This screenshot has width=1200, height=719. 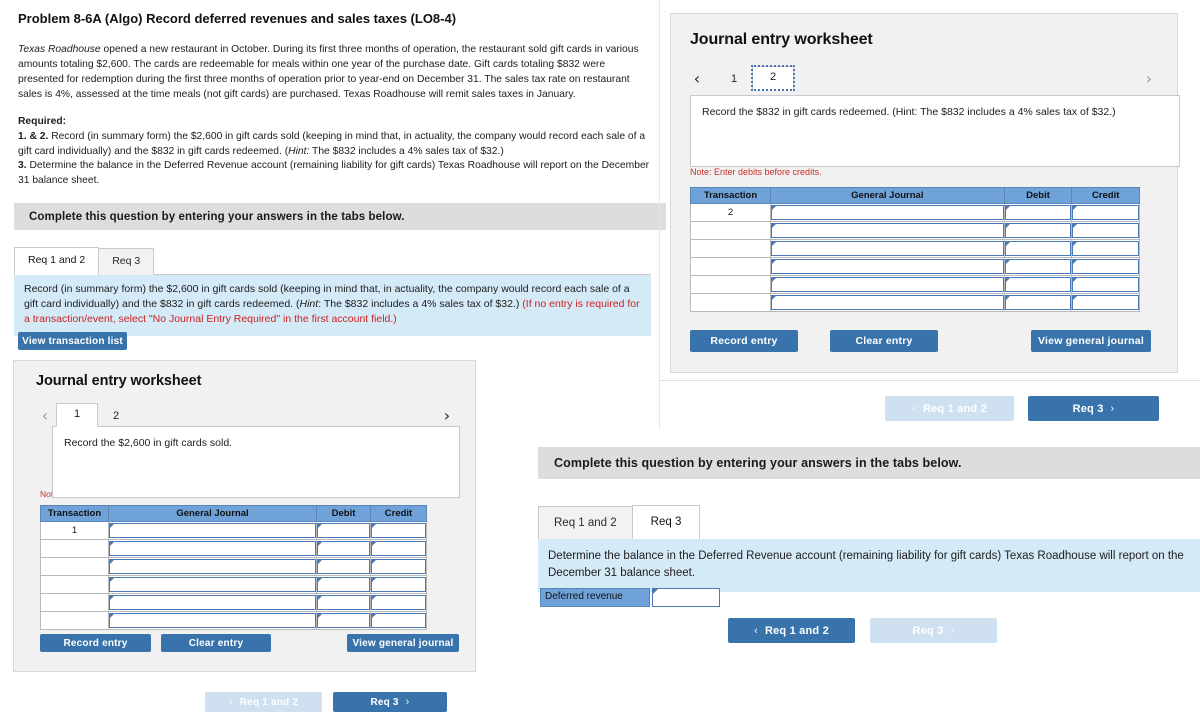 I want to click on right-top-nav-prev-req-1-and-2-button: ‹ Req 1 and 2, so click(x=949, y=408).